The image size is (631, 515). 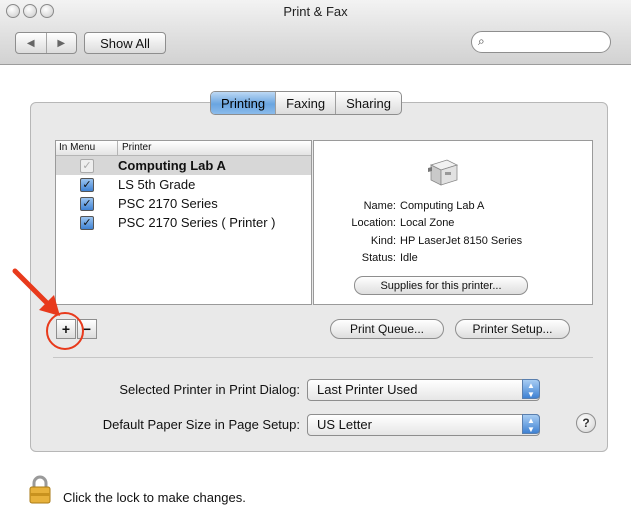 What do you see at coordinates (209, 389) in the screenshot?
I see `selected-printer-label: Selected Printer in Print Dialog:` at bounding box center [209, 389].